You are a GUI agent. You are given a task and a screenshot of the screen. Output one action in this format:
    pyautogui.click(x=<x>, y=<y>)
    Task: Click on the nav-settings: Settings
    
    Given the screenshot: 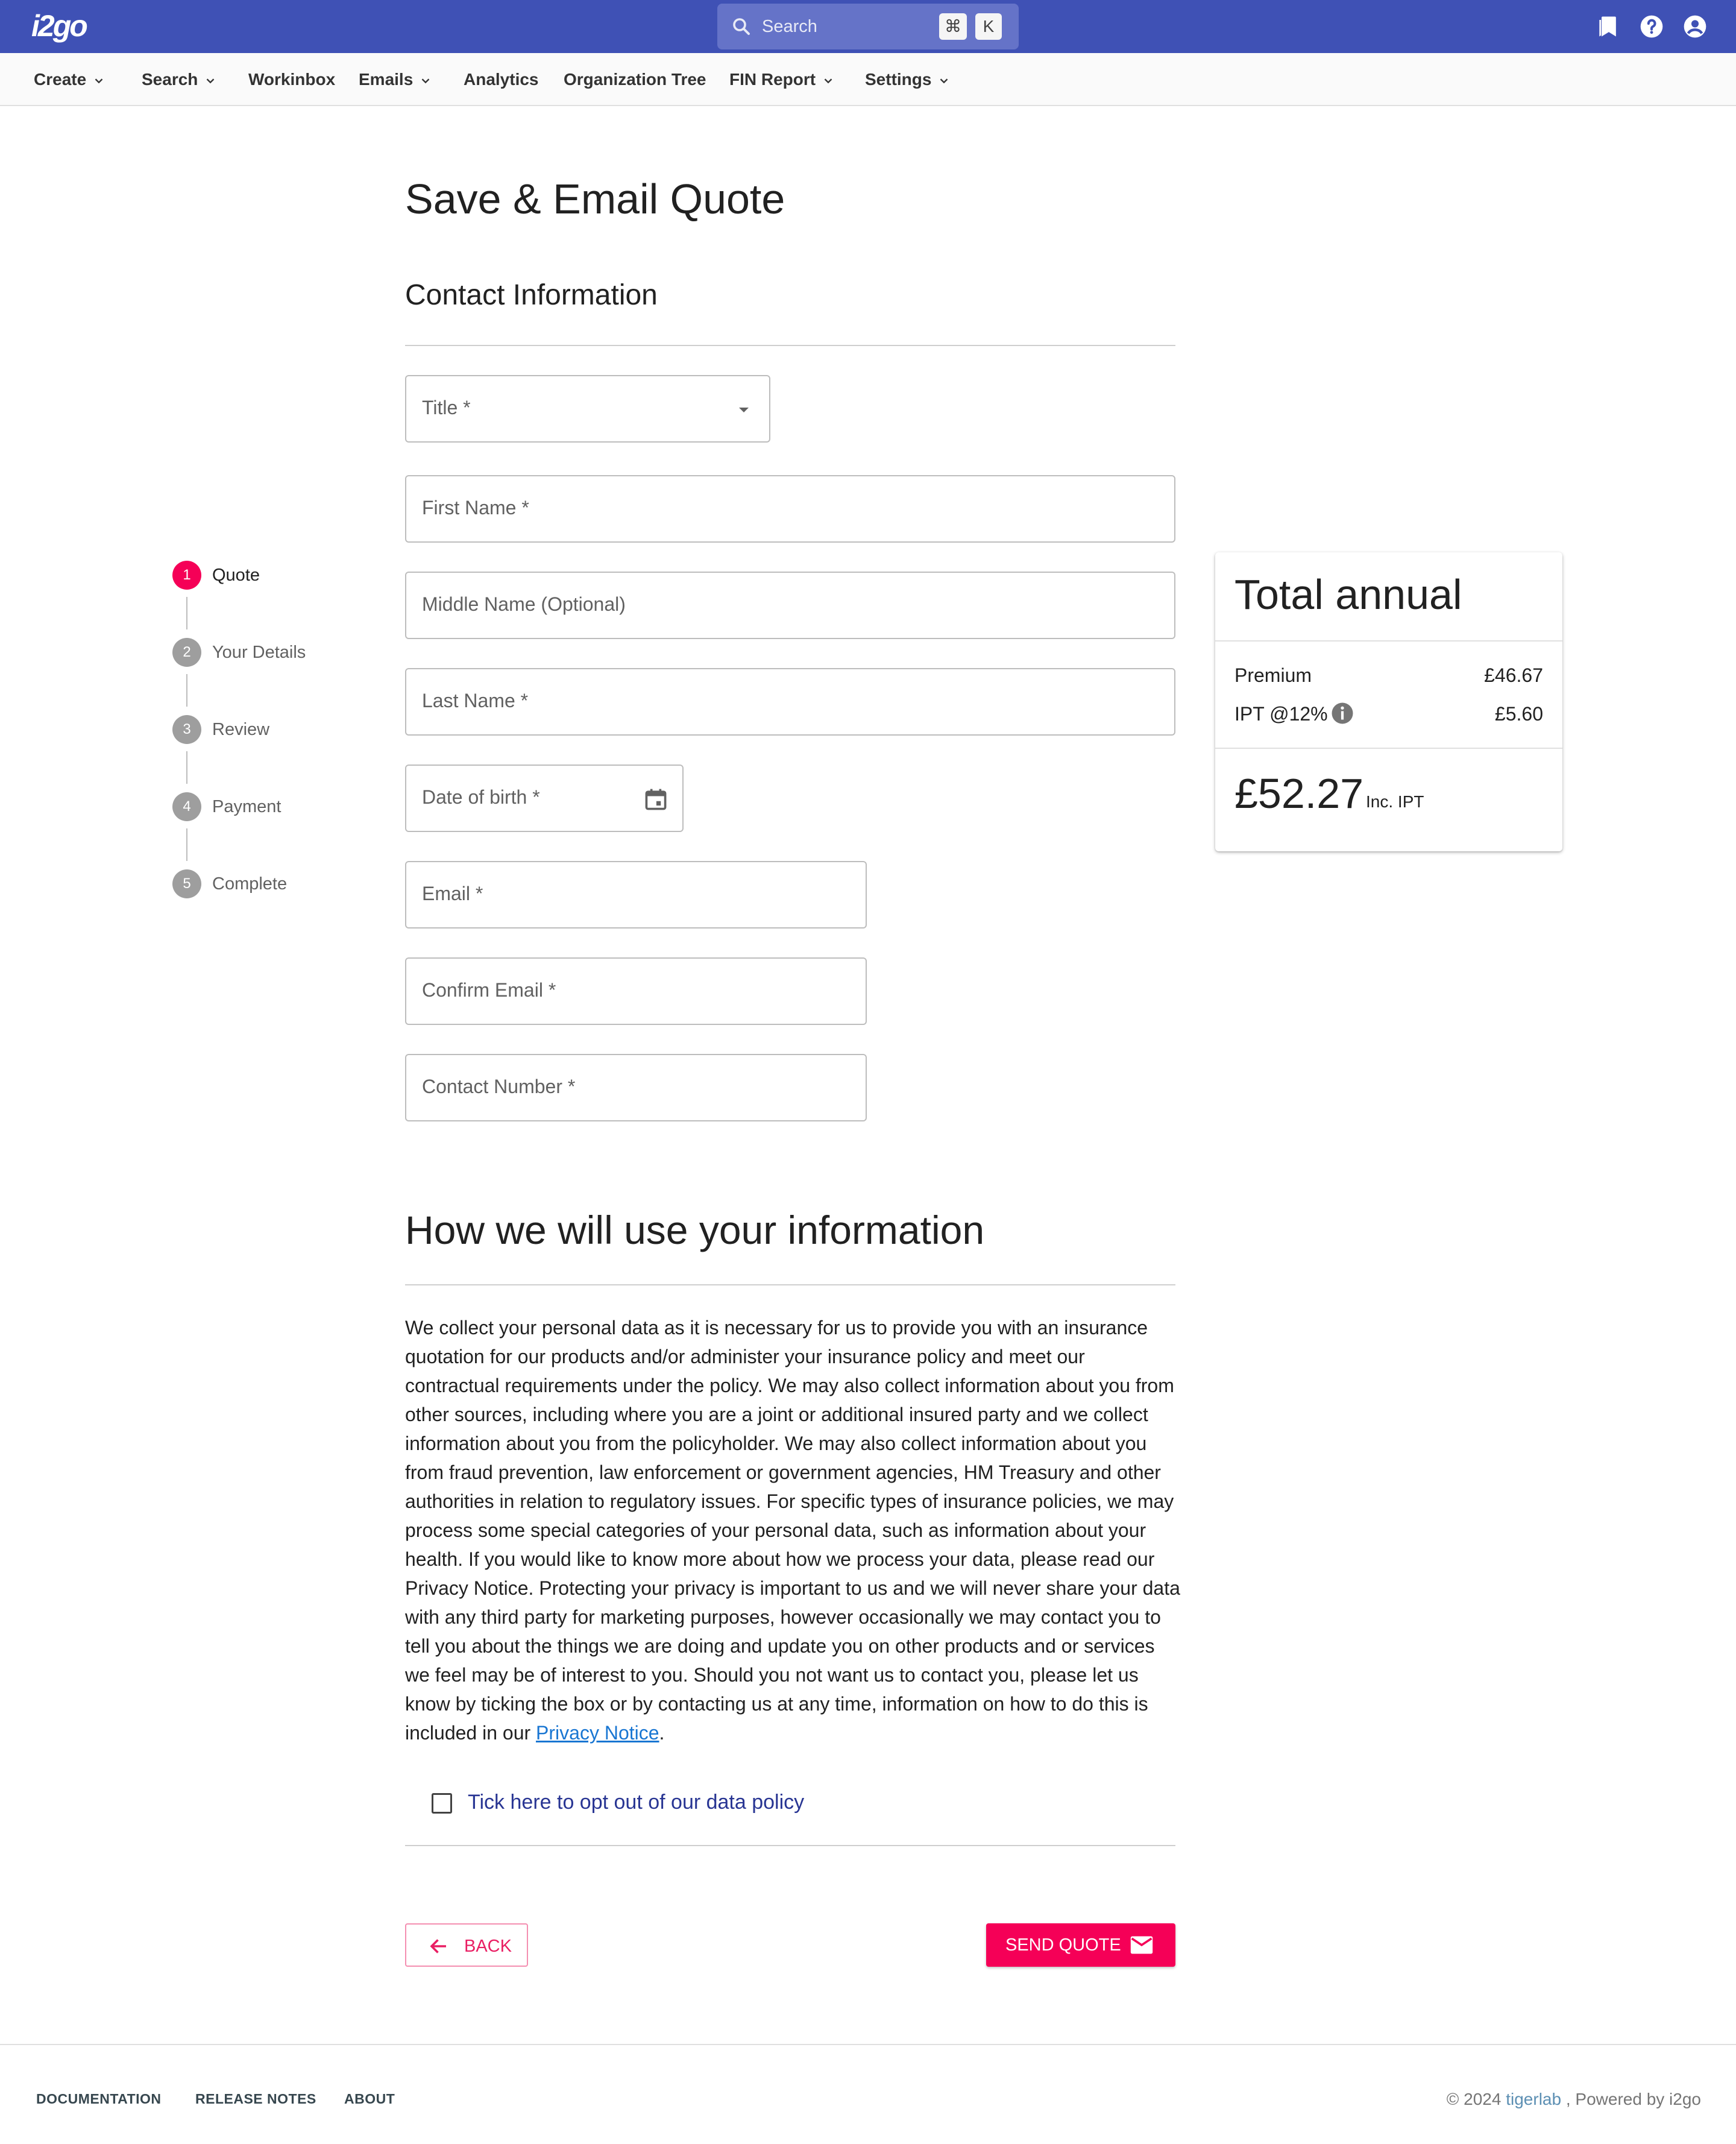 What is the action you would take?
    pyautogui.click(x=908, y=79)
    